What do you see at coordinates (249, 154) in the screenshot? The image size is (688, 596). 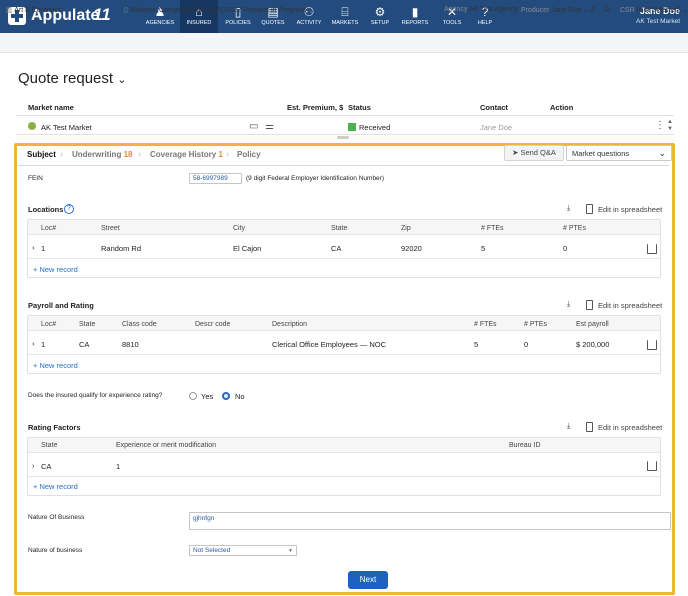 I see `tab-policy: Policy` at bounding box center [249, 154].